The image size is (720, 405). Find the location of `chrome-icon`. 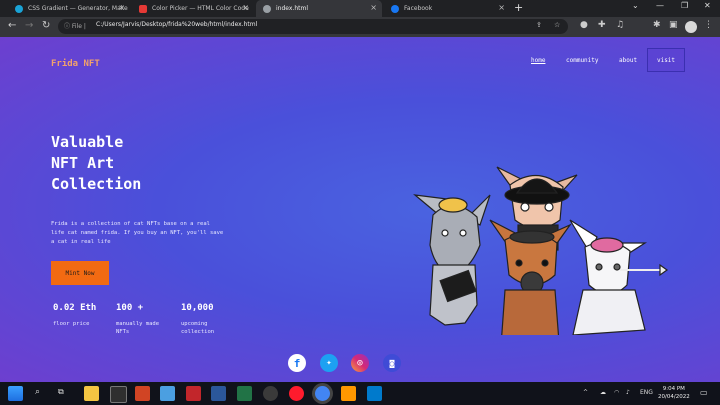

chrome-icon is located at coordinates (322, 393).